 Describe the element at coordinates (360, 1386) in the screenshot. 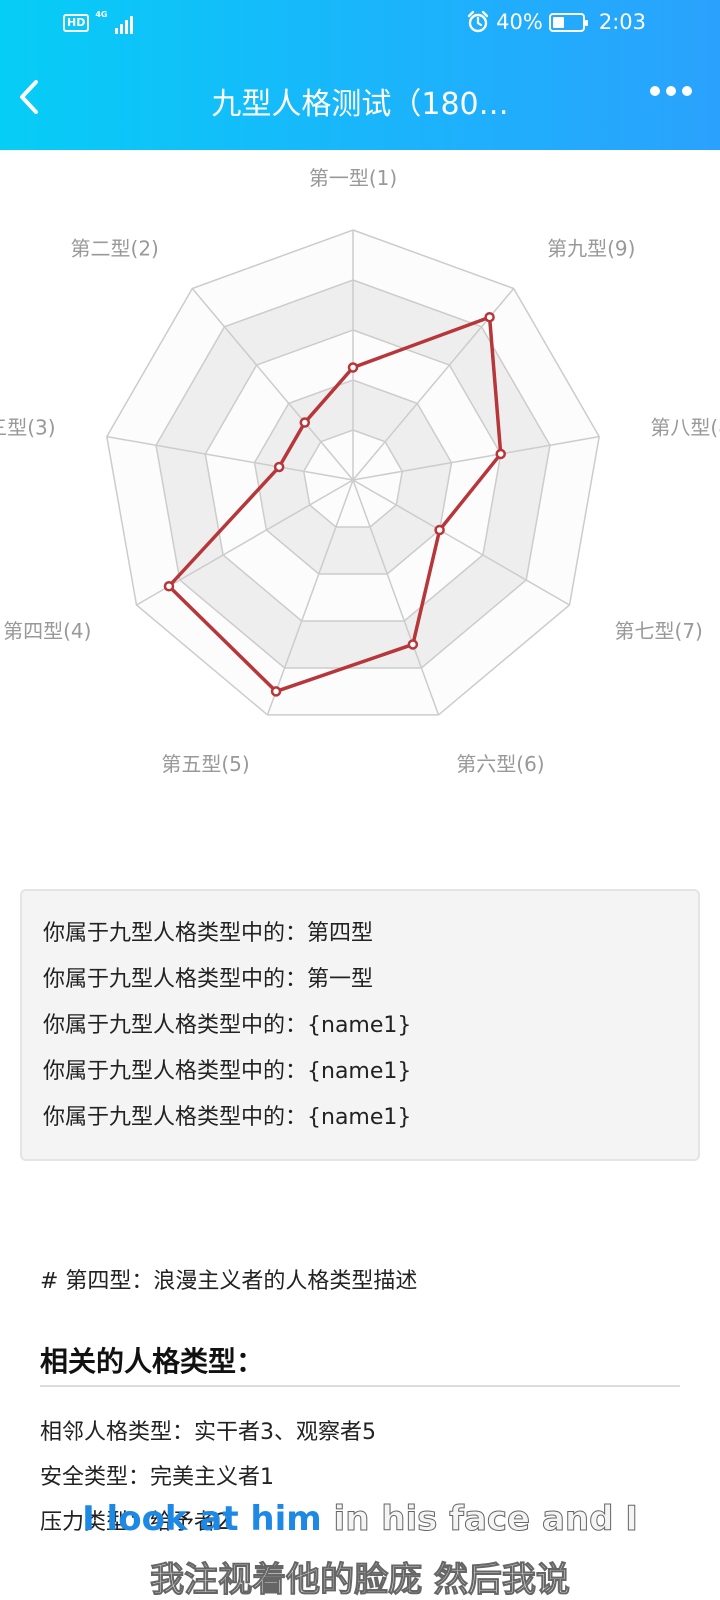

I see `divider` at that location.